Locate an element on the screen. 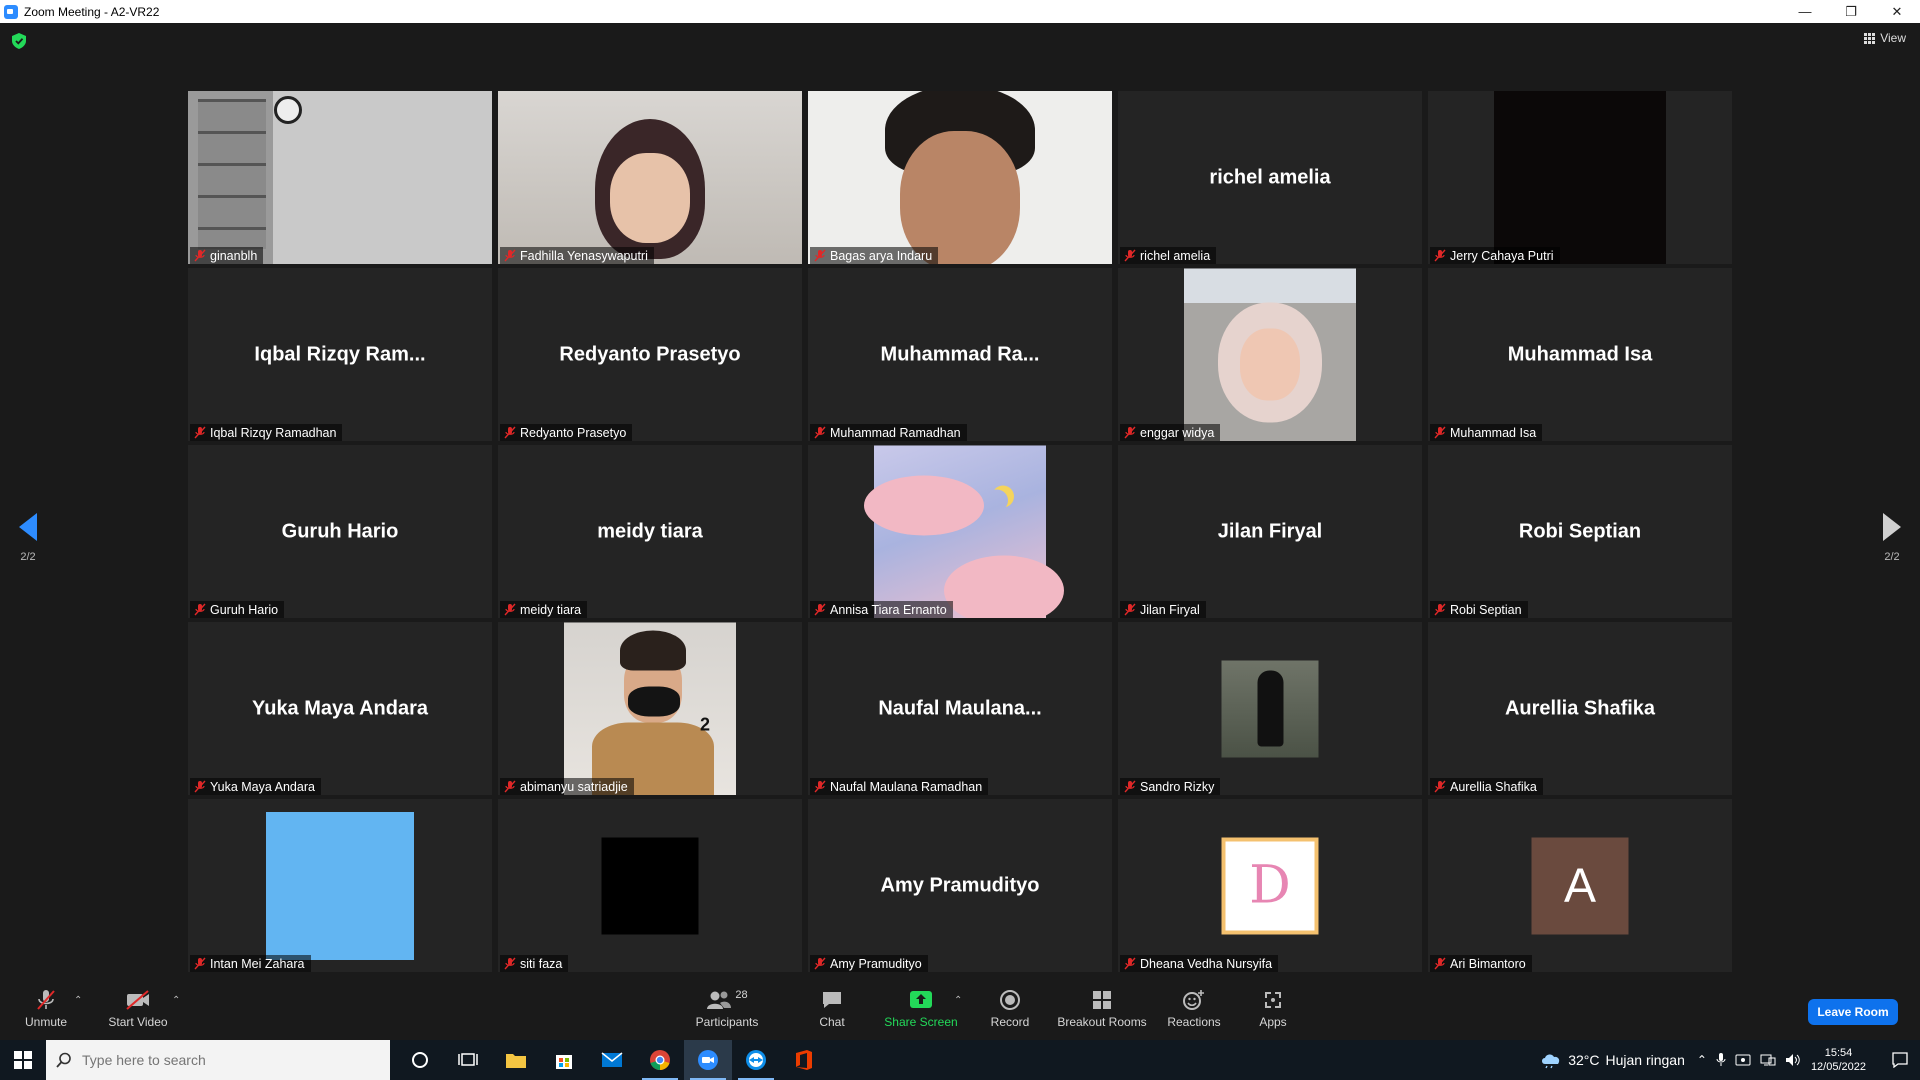 The image size is (1920, 1080). leave-room-button: Leave Room is located at coordinates (1853, 1012).